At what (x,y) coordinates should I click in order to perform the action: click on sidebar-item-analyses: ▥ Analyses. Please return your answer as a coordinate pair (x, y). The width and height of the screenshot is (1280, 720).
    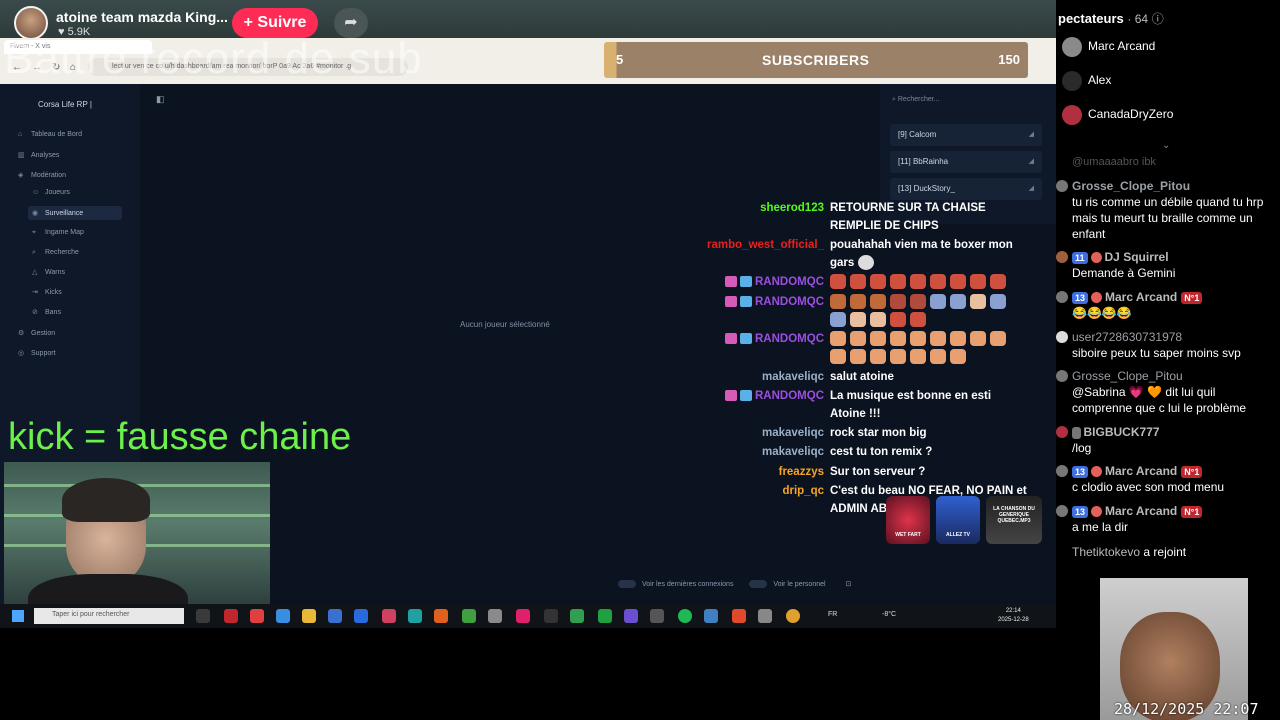
    Looking at the image, I should click on (38, 155).